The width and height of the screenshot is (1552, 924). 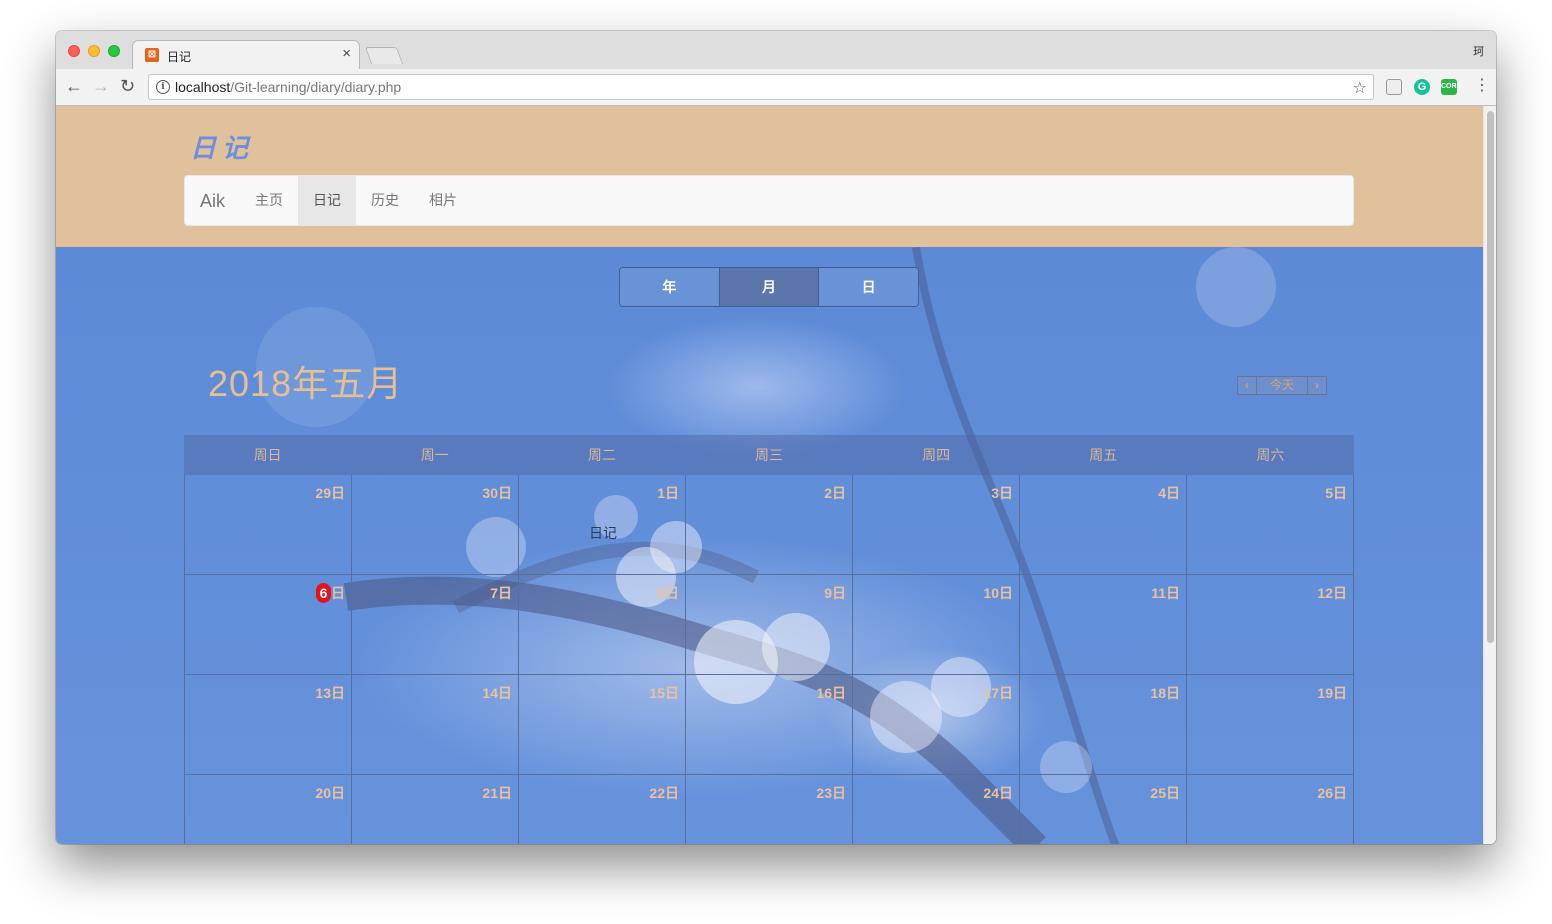 What do you see at coordinates (998, 693) in the screenshot?
I see `calendar-date-label: 17日` at bounding box center [998, 693].